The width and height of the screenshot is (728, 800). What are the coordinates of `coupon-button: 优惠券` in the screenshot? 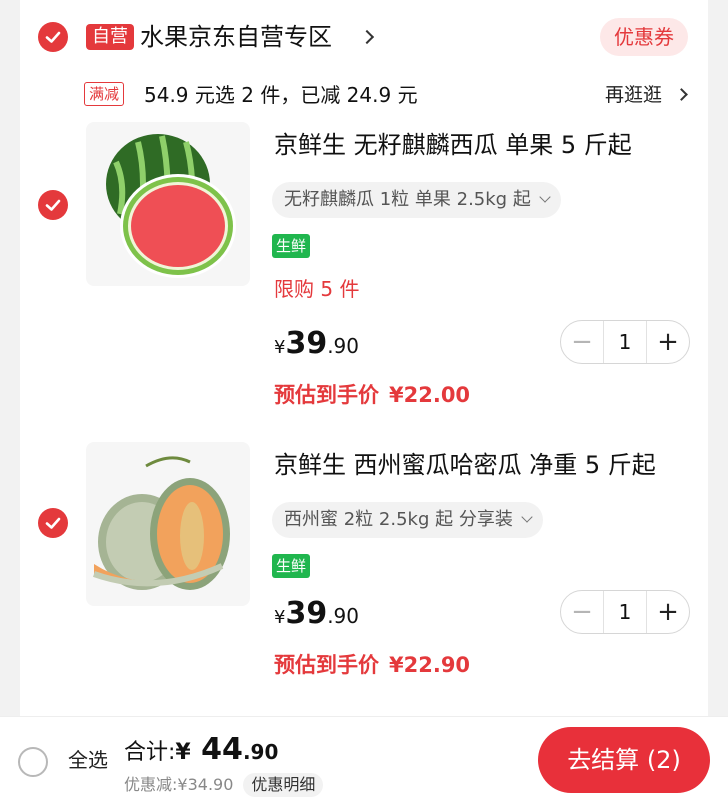 It's located at (644, 37).